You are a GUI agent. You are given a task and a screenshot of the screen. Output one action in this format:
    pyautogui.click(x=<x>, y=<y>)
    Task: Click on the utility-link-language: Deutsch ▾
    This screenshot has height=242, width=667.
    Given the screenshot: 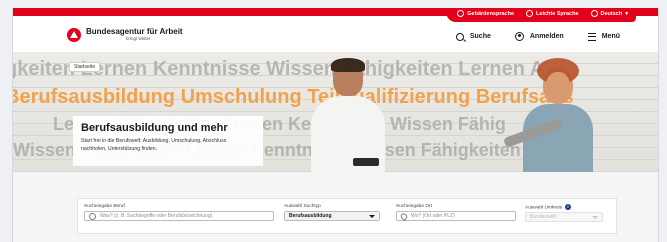 What is the action you would take?
    pyautogui.click(x=609, y=13)
    